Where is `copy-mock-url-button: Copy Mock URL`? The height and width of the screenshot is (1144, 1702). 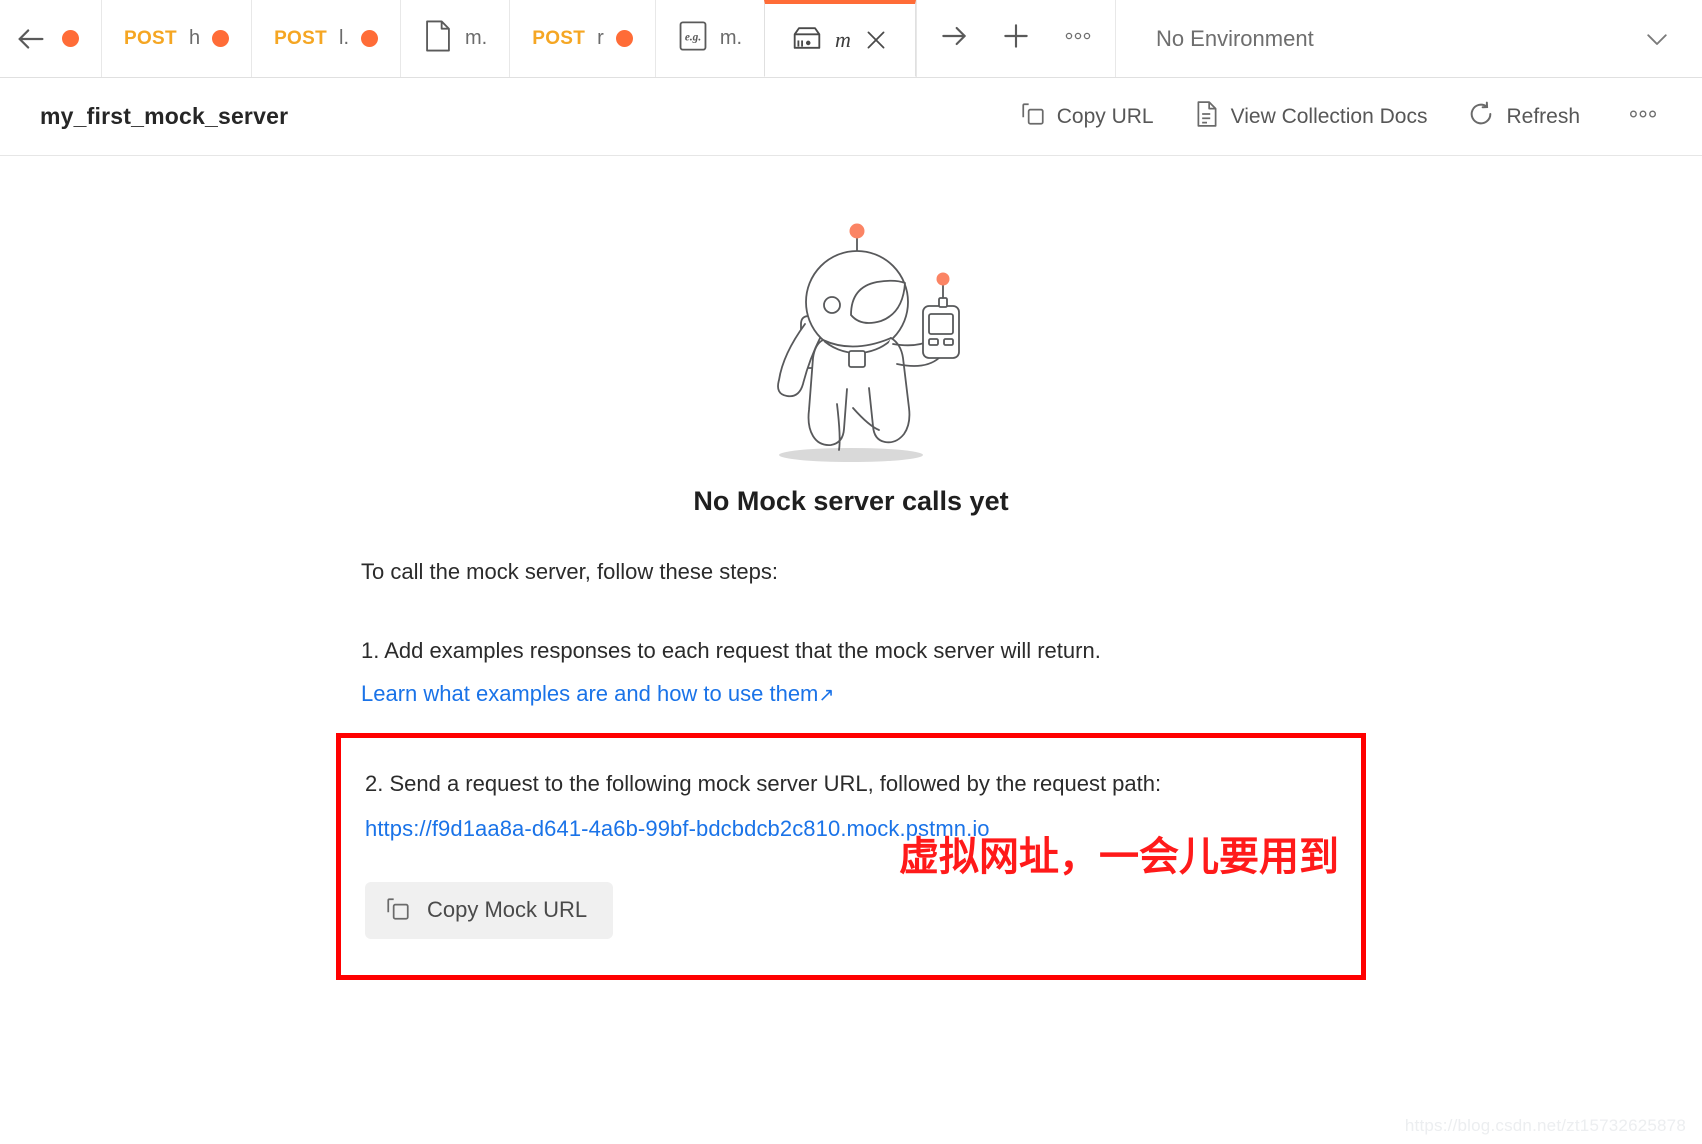 copy-mock-url-button: Copy Mock URL is located at coordinates (489, 910).